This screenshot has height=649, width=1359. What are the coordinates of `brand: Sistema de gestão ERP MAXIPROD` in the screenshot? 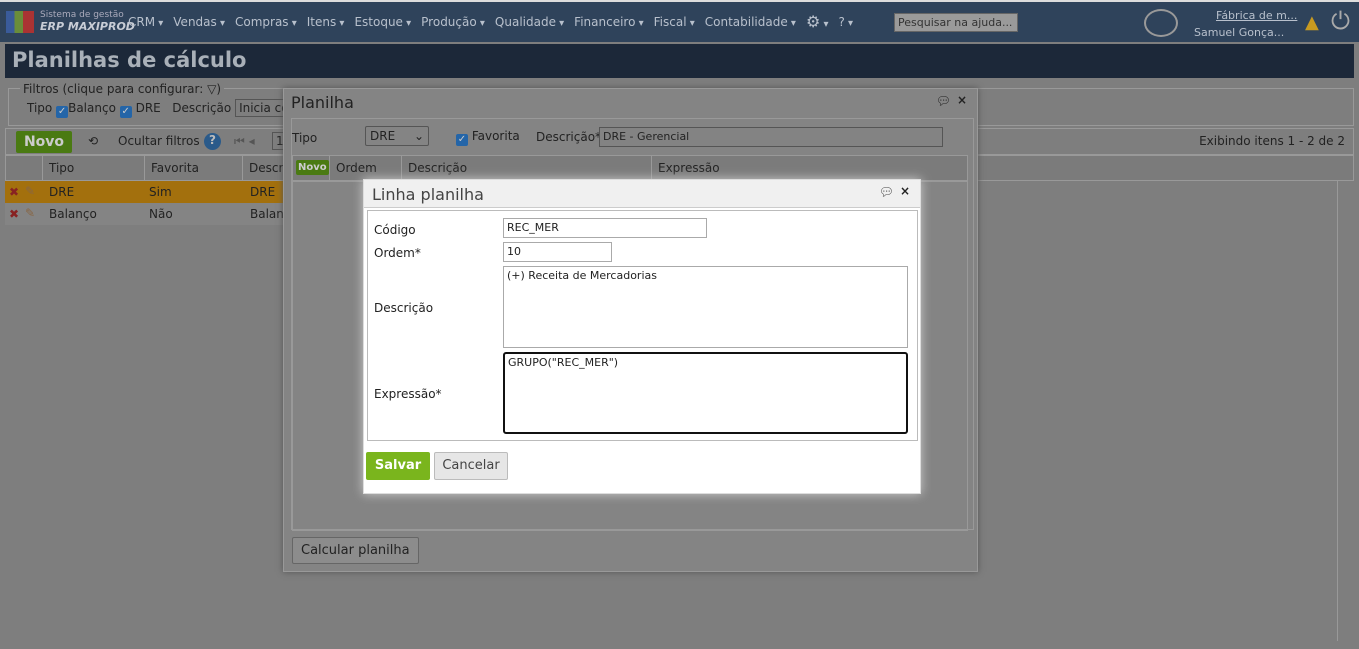 It's located at (87, 22).